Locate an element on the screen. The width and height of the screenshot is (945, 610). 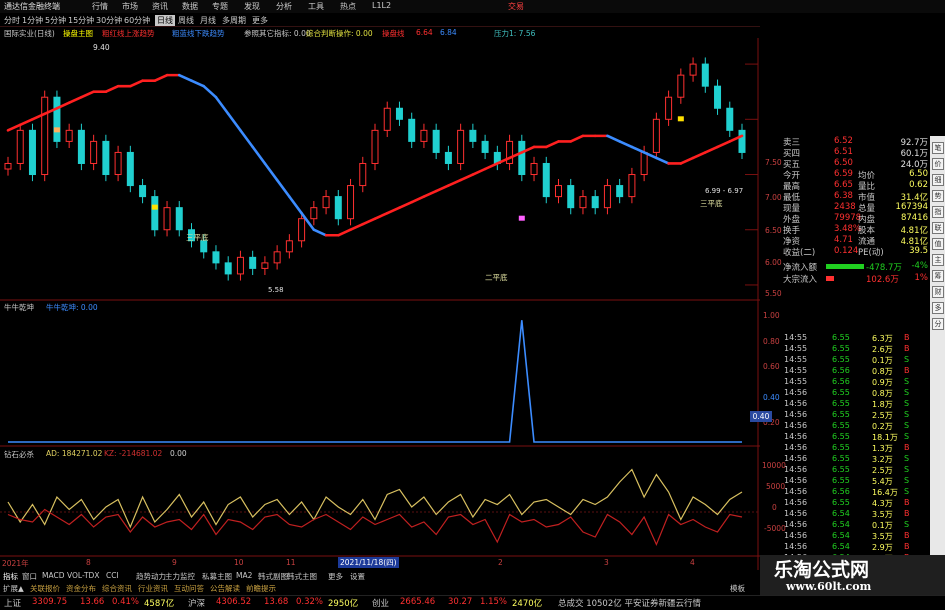
tick-row: 14:55 6.56 0.9万 S is located at coordinates (854, 382).